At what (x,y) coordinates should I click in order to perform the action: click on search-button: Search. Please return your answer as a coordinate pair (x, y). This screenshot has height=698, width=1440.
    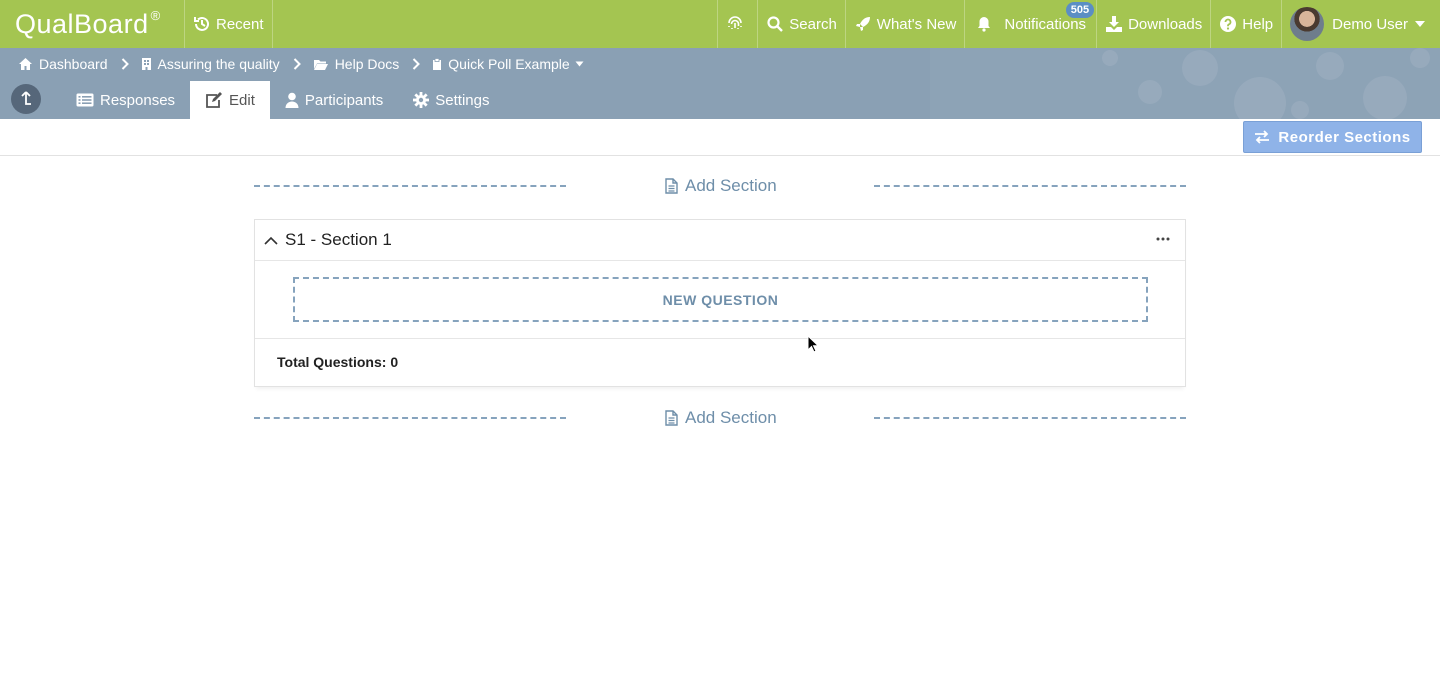
    Looking at the image, I should click on (802, 24).